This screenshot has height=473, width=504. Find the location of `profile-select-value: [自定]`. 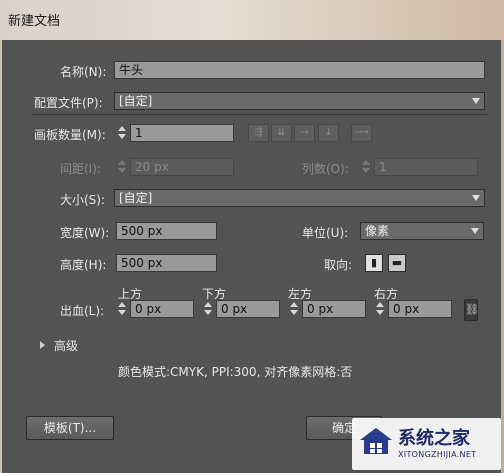

profile-select-value: [自定] is located at coordinates (136, 101).